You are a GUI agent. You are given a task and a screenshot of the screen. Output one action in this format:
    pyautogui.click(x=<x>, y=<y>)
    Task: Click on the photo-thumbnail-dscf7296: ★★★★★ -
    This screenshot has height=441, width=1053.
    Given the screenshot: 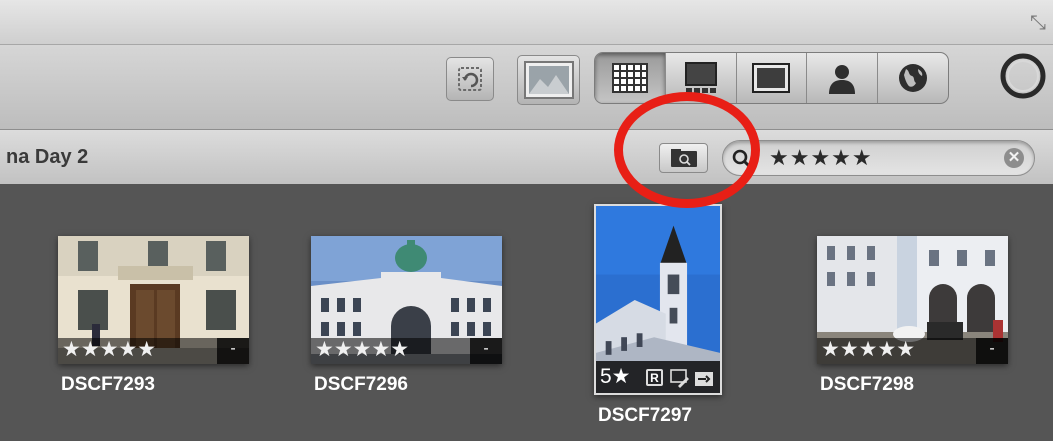 What is the action you would take?
    pyautogui.click(x=406, y=300)
    